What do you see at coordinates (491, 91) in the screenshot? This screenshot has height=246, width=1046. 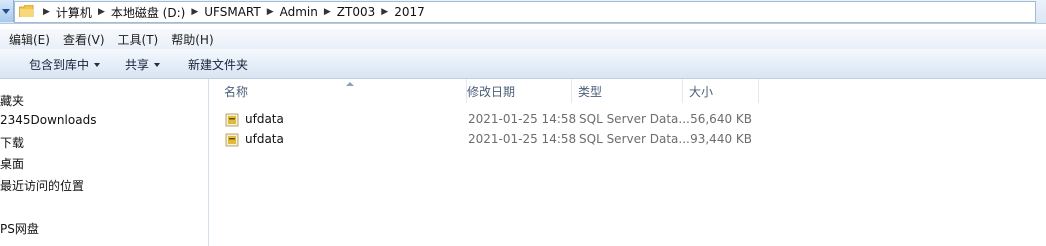 I see `column-header-modified-label: 修改日期` at bounding box center [491, 91].